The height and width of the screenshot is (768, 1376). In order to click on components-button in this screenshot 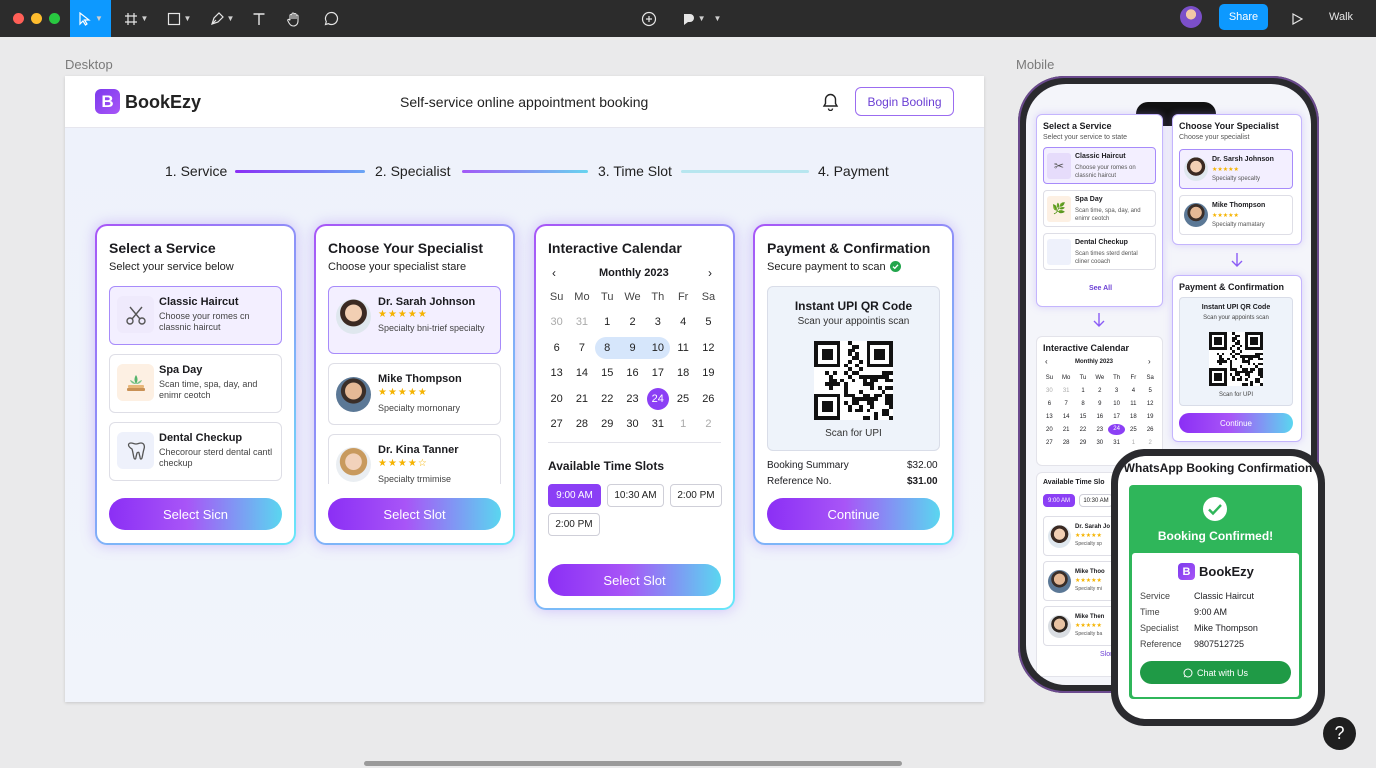, I will do `click(649, 18)`.